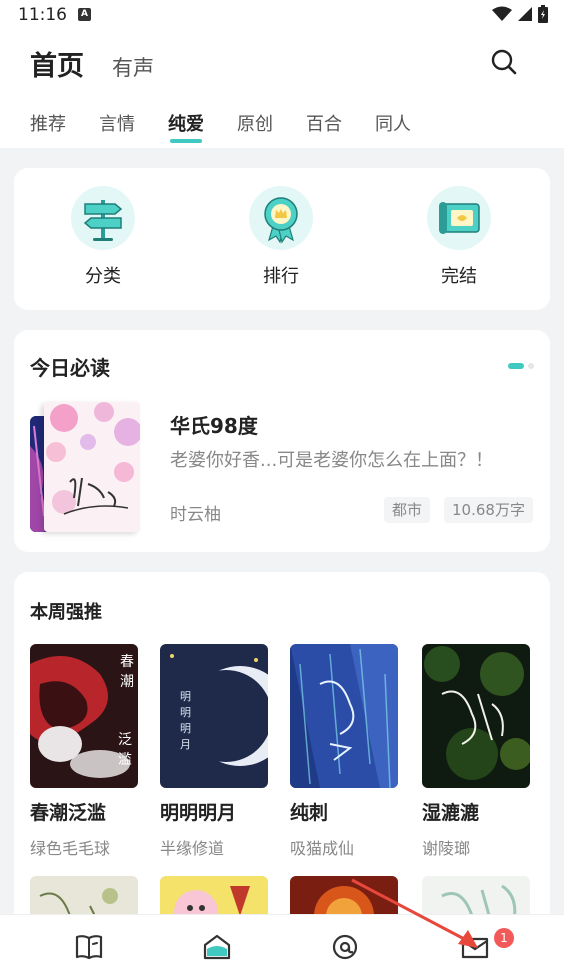 The height and width of the screenshot is (962, 564). What do you see at coordinates (127, 682) in the screenshot?
I see `svg-text: 潮` at bounding box center [127, 682].